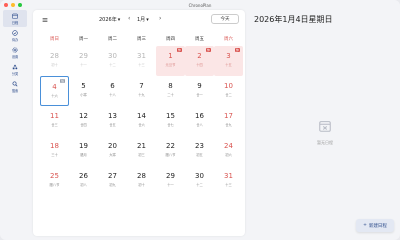  What do you see at coordinates (228, 121) in the screenshot?
I see `day-cell: 17 廿九` at bounding box center [228, 121].